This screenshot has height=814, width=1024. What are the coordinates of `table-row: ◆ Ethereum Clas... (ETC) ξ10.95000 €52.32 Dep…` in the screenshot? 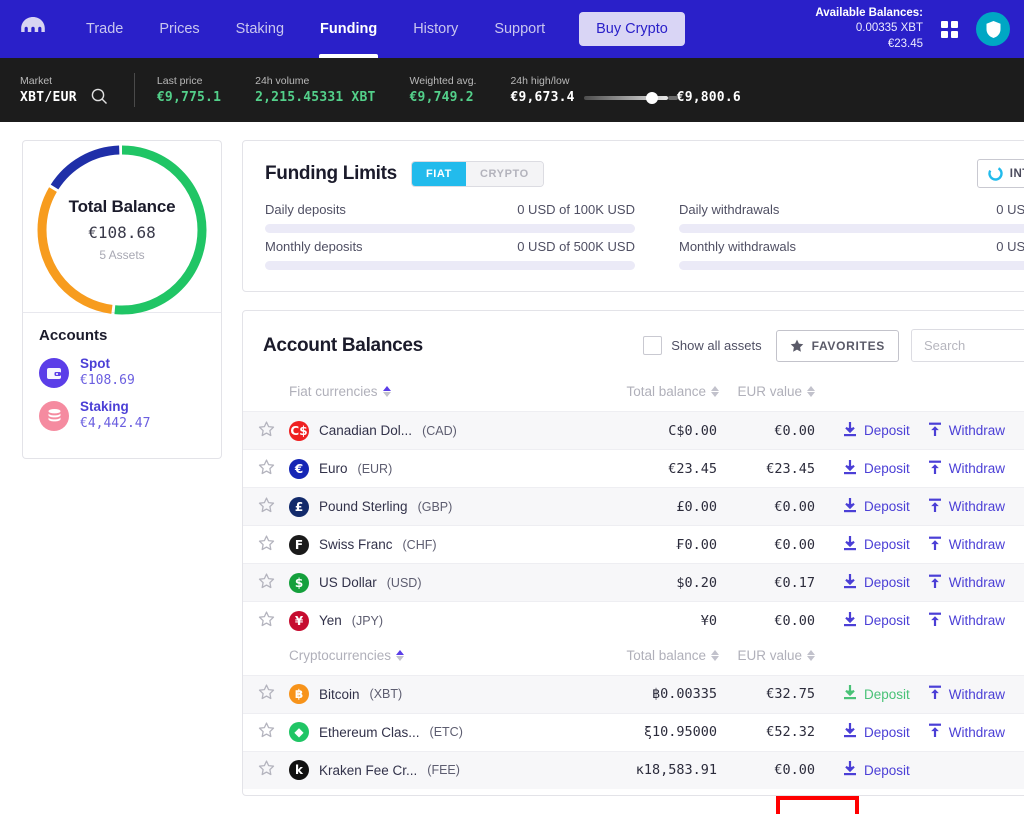 It's located at (633, 731).